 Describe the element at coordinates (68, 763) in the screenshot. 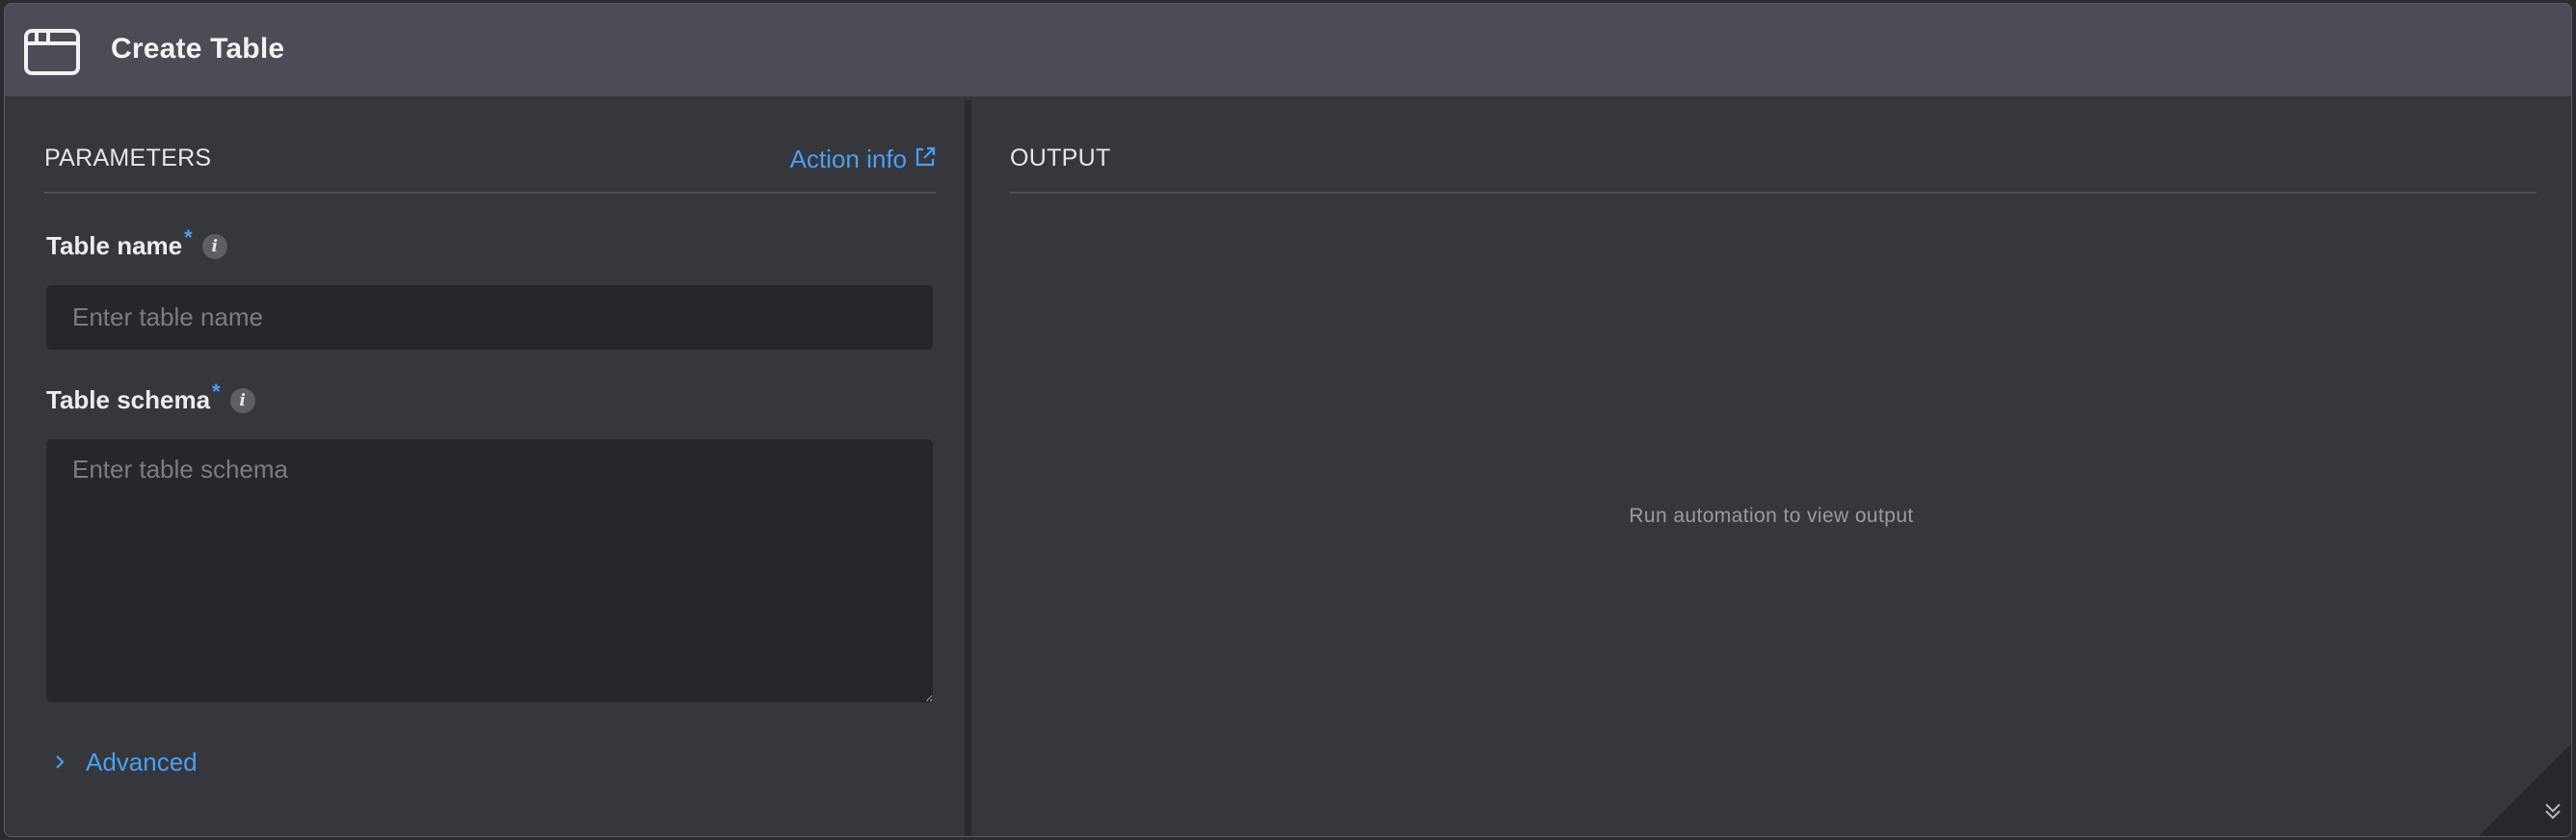

I see `chevron-right-icon` at that location.